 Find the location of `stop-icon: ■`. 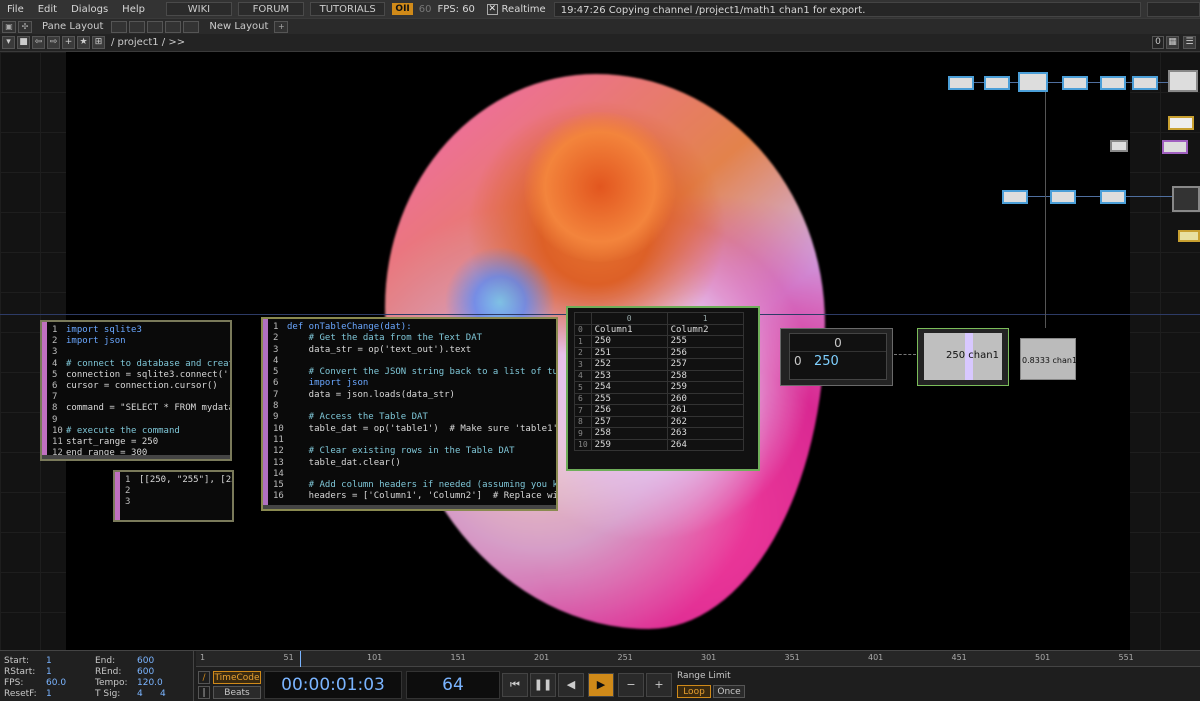

stop-icon: ■ is located at coordinates (23, 42).